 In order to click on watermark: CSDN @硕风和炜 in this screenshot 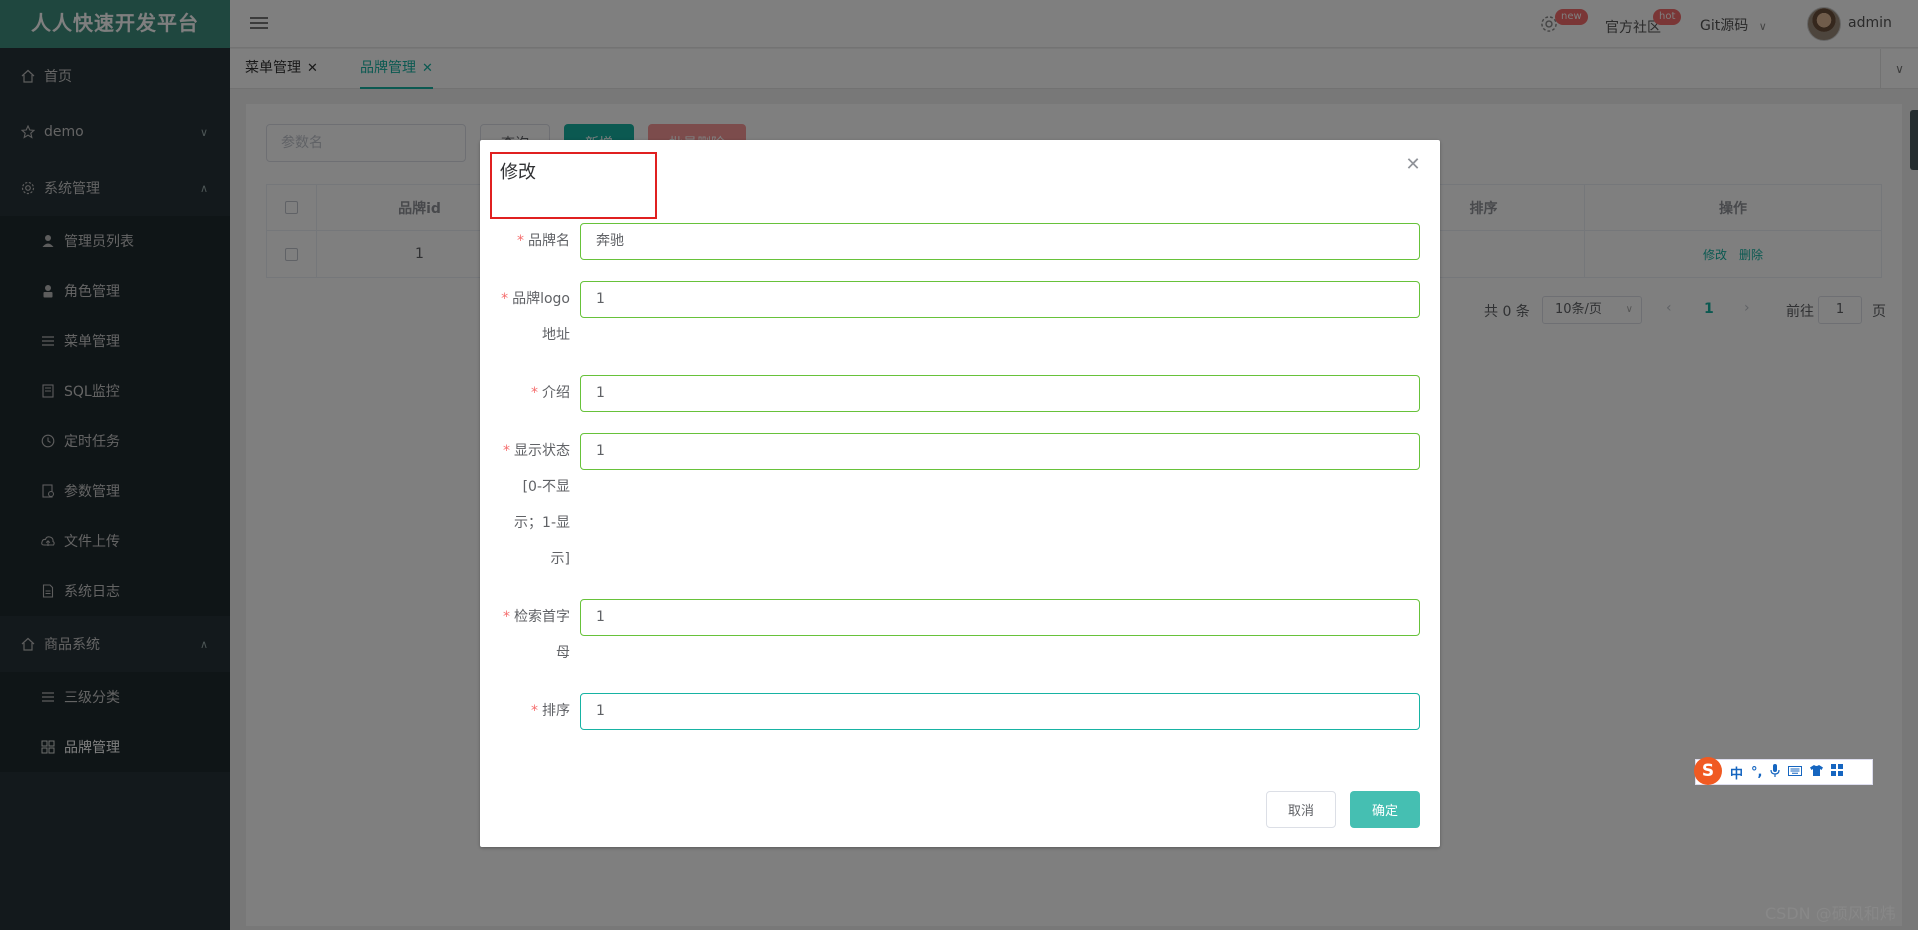, I will do `click(1830, 913)`.